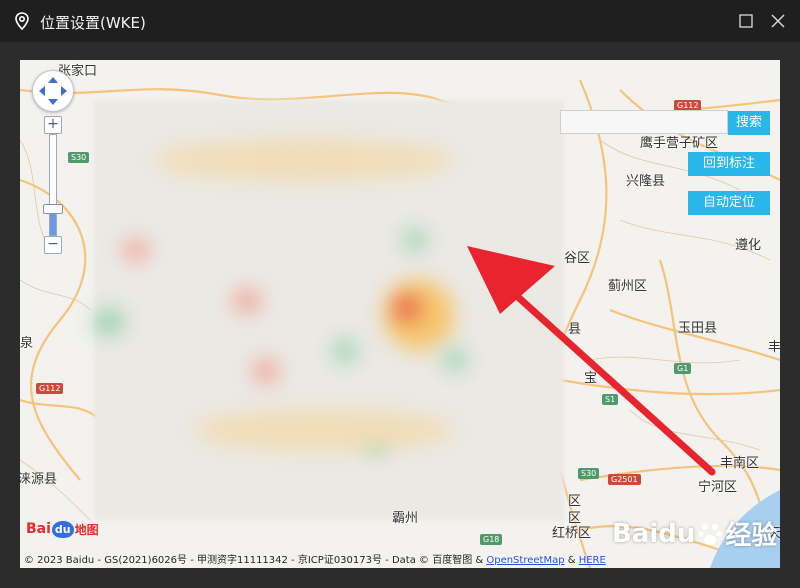  I want to click on title-bar: 位置设置(WKE), so click(400, 21).